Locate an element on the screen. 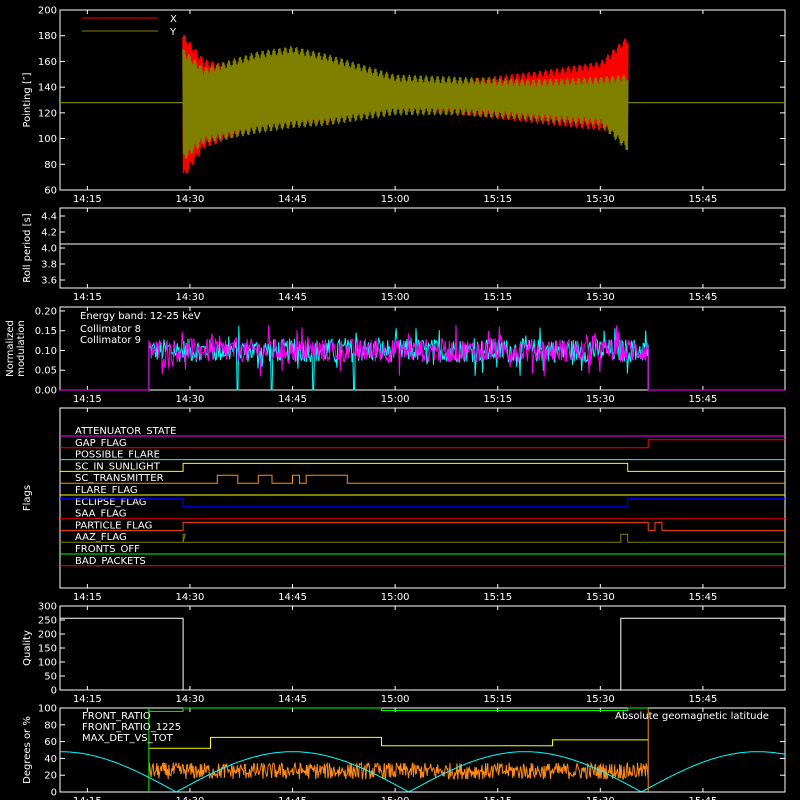  legend-label-front_ratio: FRONT_RATIO is located at coordinates (116, 716).